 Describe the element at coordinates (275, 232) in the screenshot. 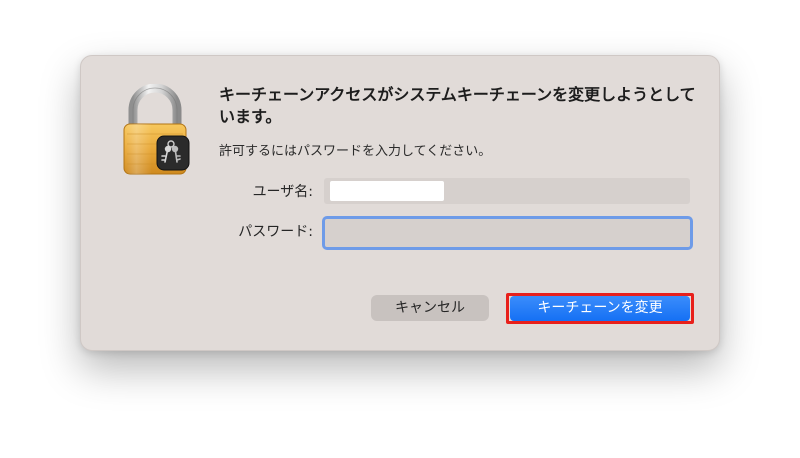

I see `password-label: パスワード:` at that location.